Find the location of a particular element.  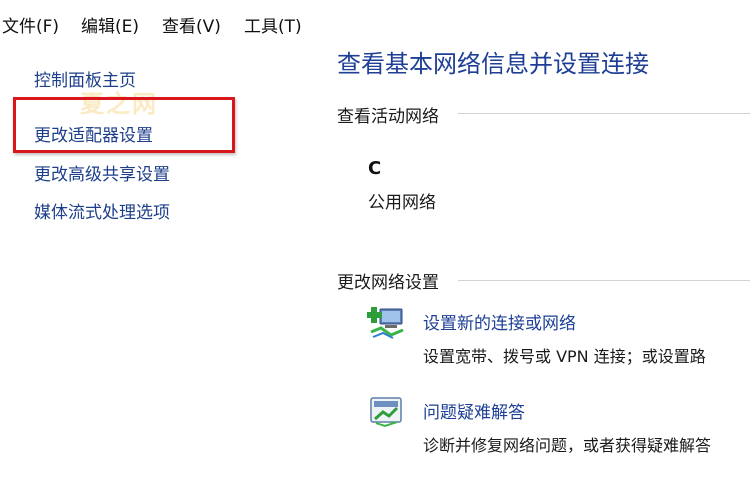

menu-view: 查看(V) is located at coordinates (191, 24).